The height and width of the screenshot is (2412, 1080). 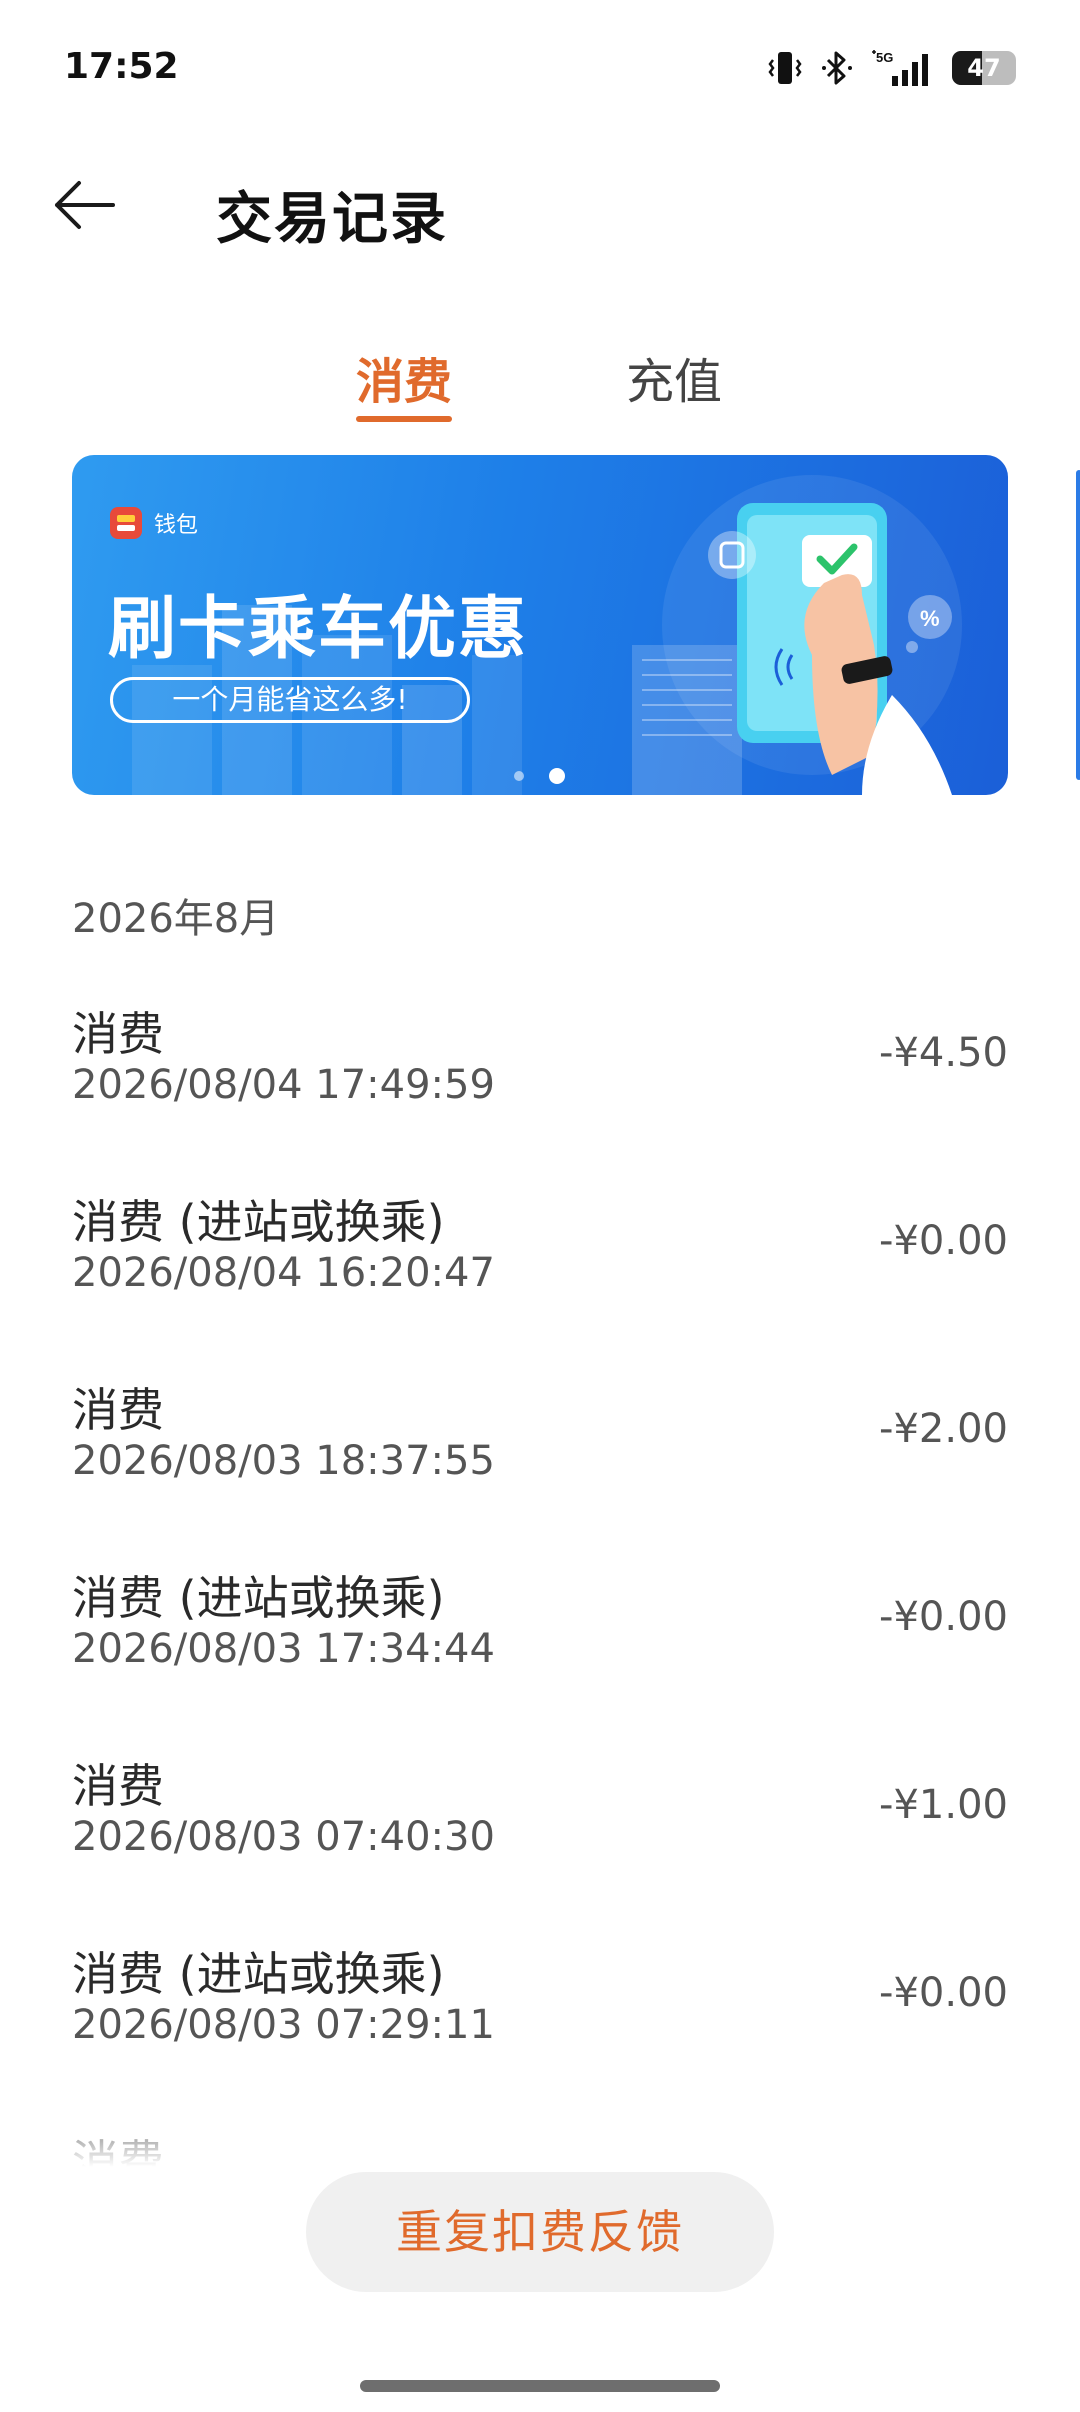 What do you see at coordinates (283, 1649) in the screenshot?
I see `transaction-time: 2026/08/03 17:34:44` at bounding box center [283, 1649].